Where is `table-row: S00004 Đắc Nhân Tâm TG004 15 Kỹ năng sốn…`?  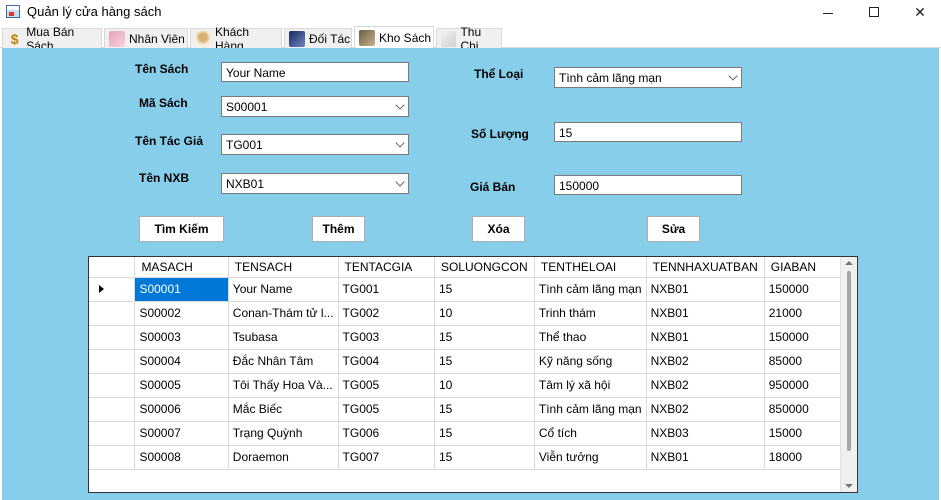
table-row: S00004 Đắc Nhân Tâm TG004 15 Kỹ năng sốn… is located at coordinates (473, 361).